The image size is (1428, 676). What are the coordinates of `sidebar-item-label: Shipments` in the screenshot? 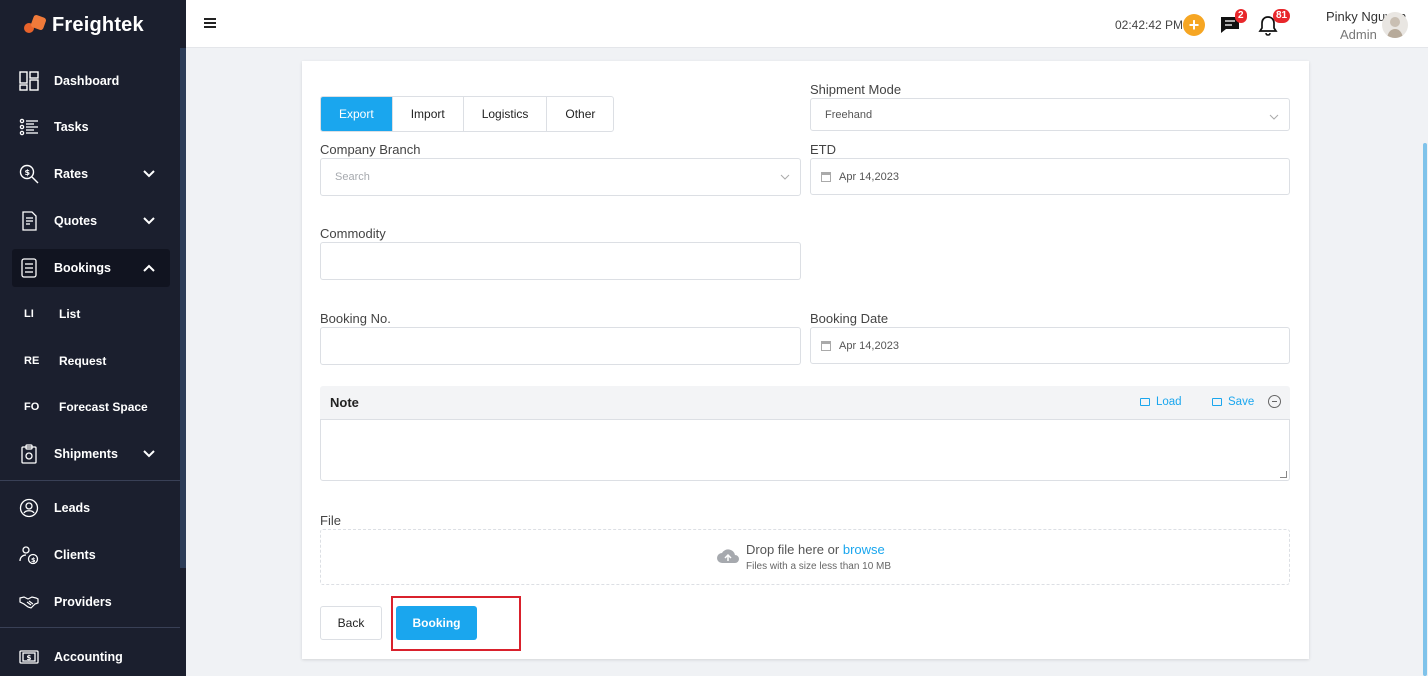 It's located at (86, 454).